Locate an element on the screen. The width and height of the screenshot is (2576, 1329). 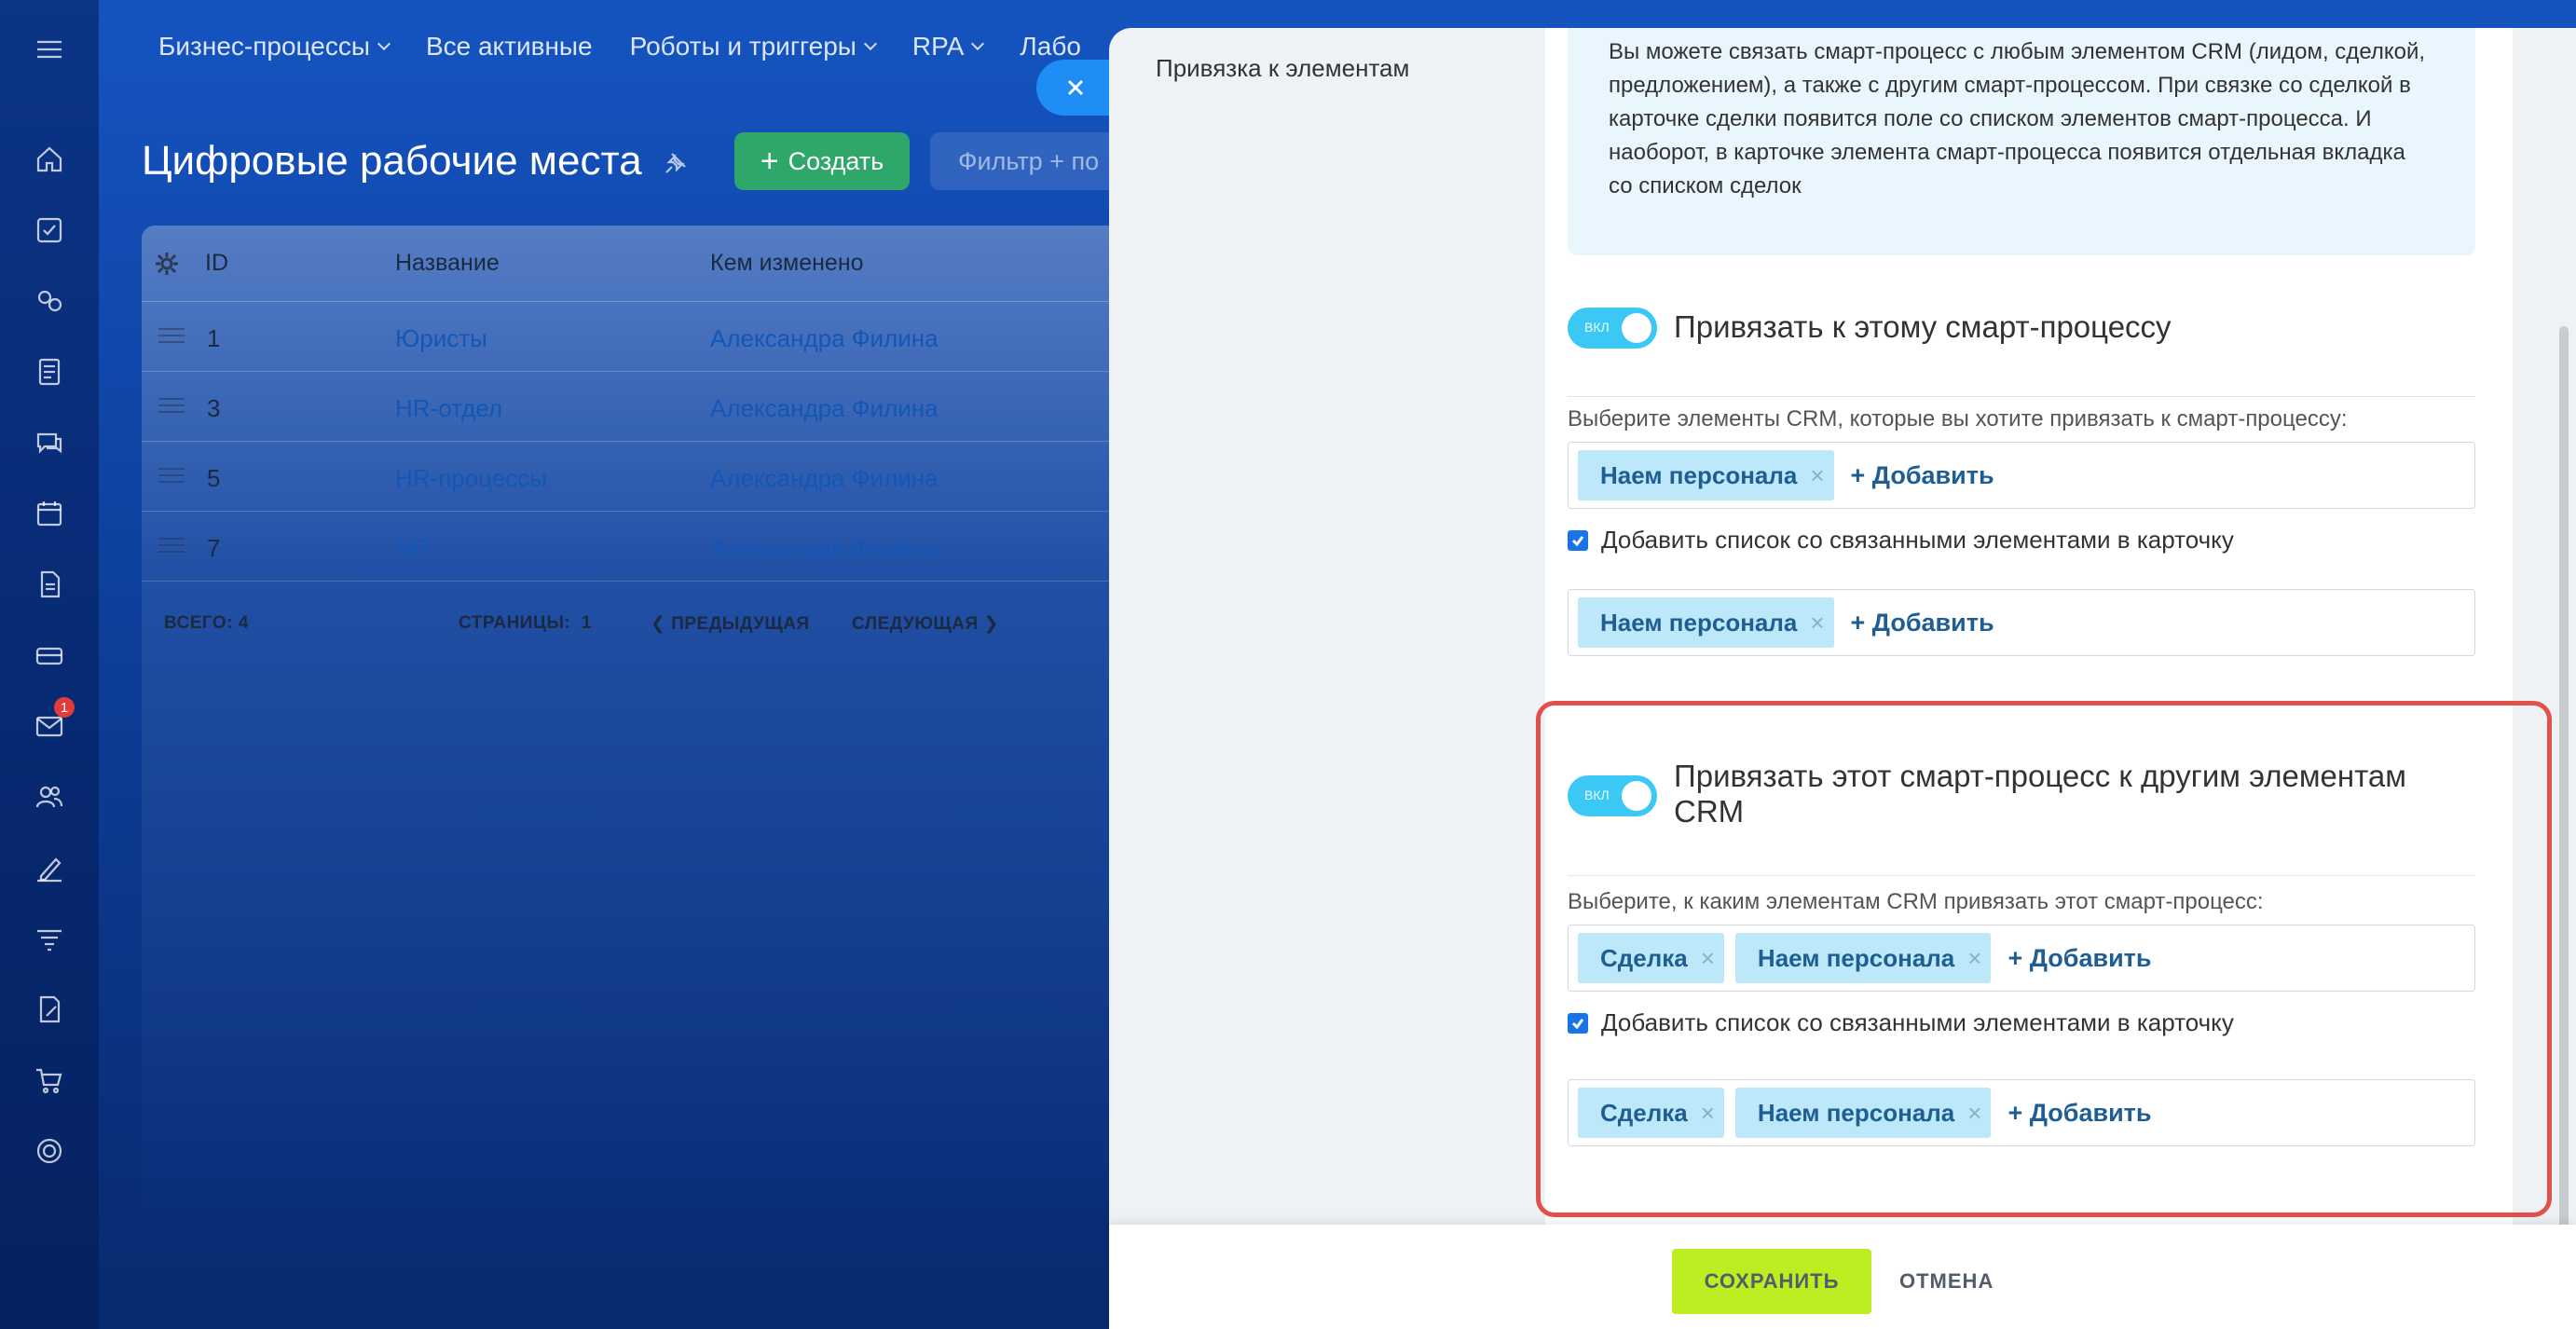
chevron-right-icon: ❯ is located at coordinates (991, 624).